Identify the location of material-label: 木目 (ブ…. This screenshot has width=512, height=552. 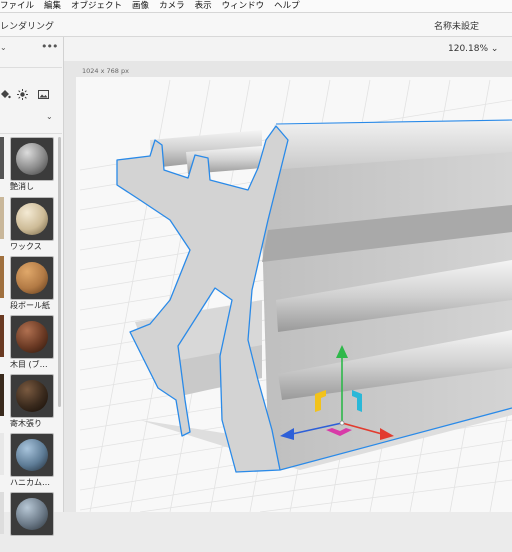
(29, 364).